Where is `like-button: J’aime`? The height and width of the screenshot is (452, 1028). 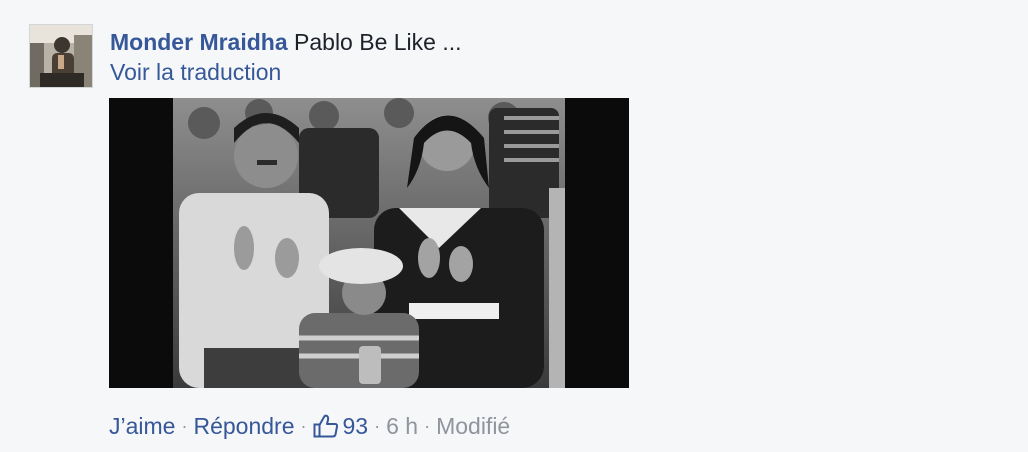 like-button: J’aime is located at coordinates (142, 426).